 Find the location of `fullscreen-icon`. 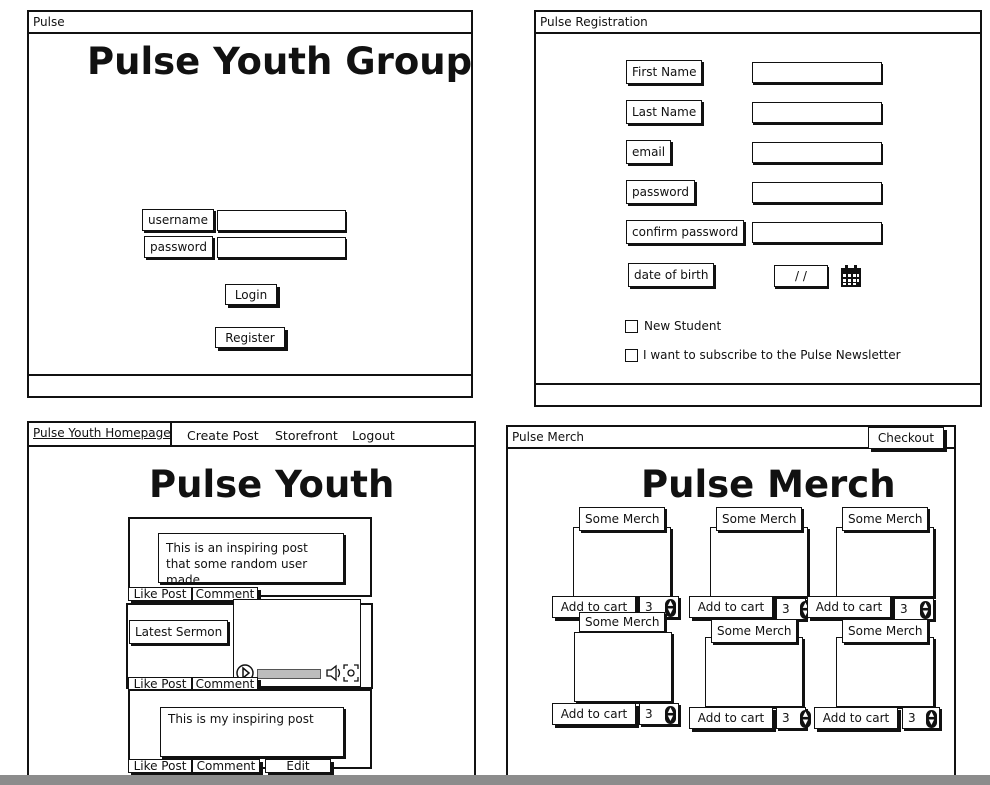

fullscreen-icon is located at coordinates (351, 675).